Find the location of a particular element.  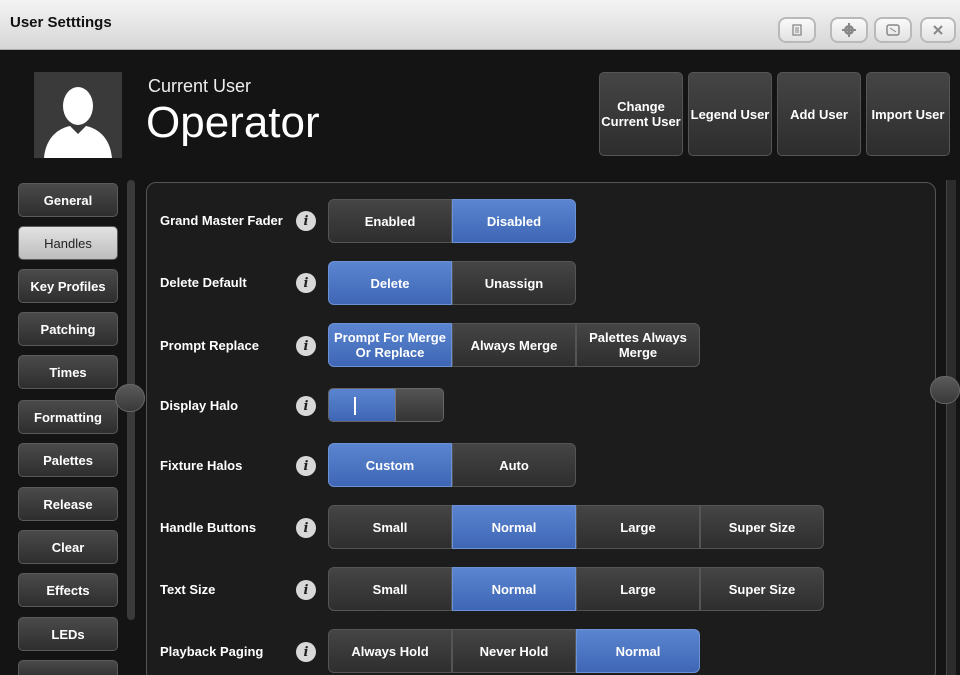

settings-scroll-handle is located at coordinates (945, 390).